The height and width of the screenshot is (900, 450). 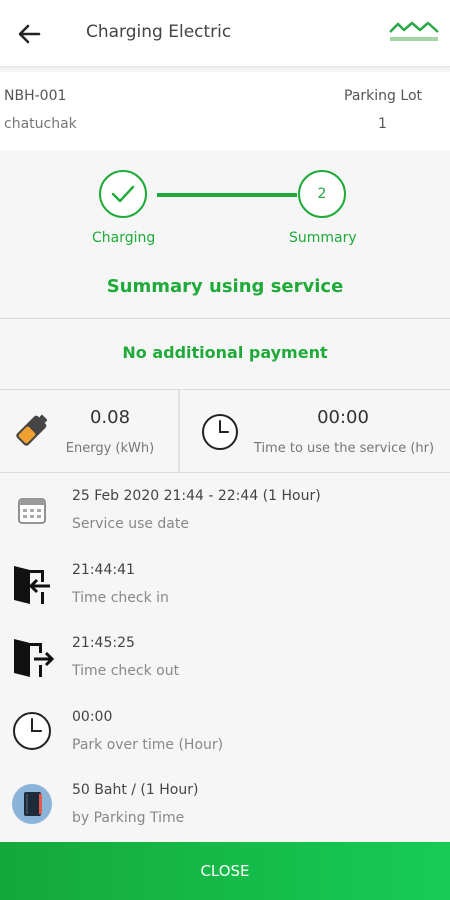 What do you see at coordinates (35, 96) in the screenshot?
I see `station-id: NBH-001` at bounding box center [35, 96].